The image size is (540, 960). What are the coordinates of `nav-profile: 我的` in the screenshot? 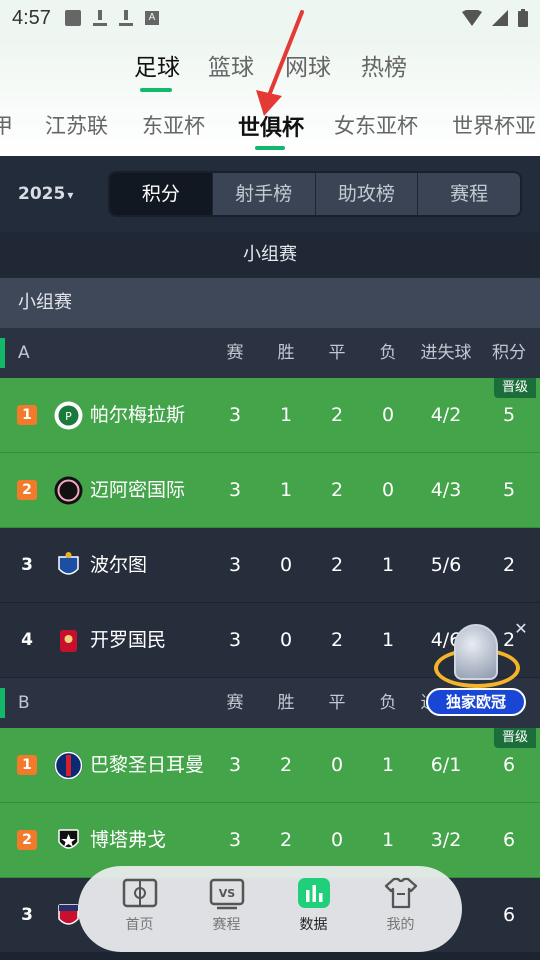 It's located at (400, 909).